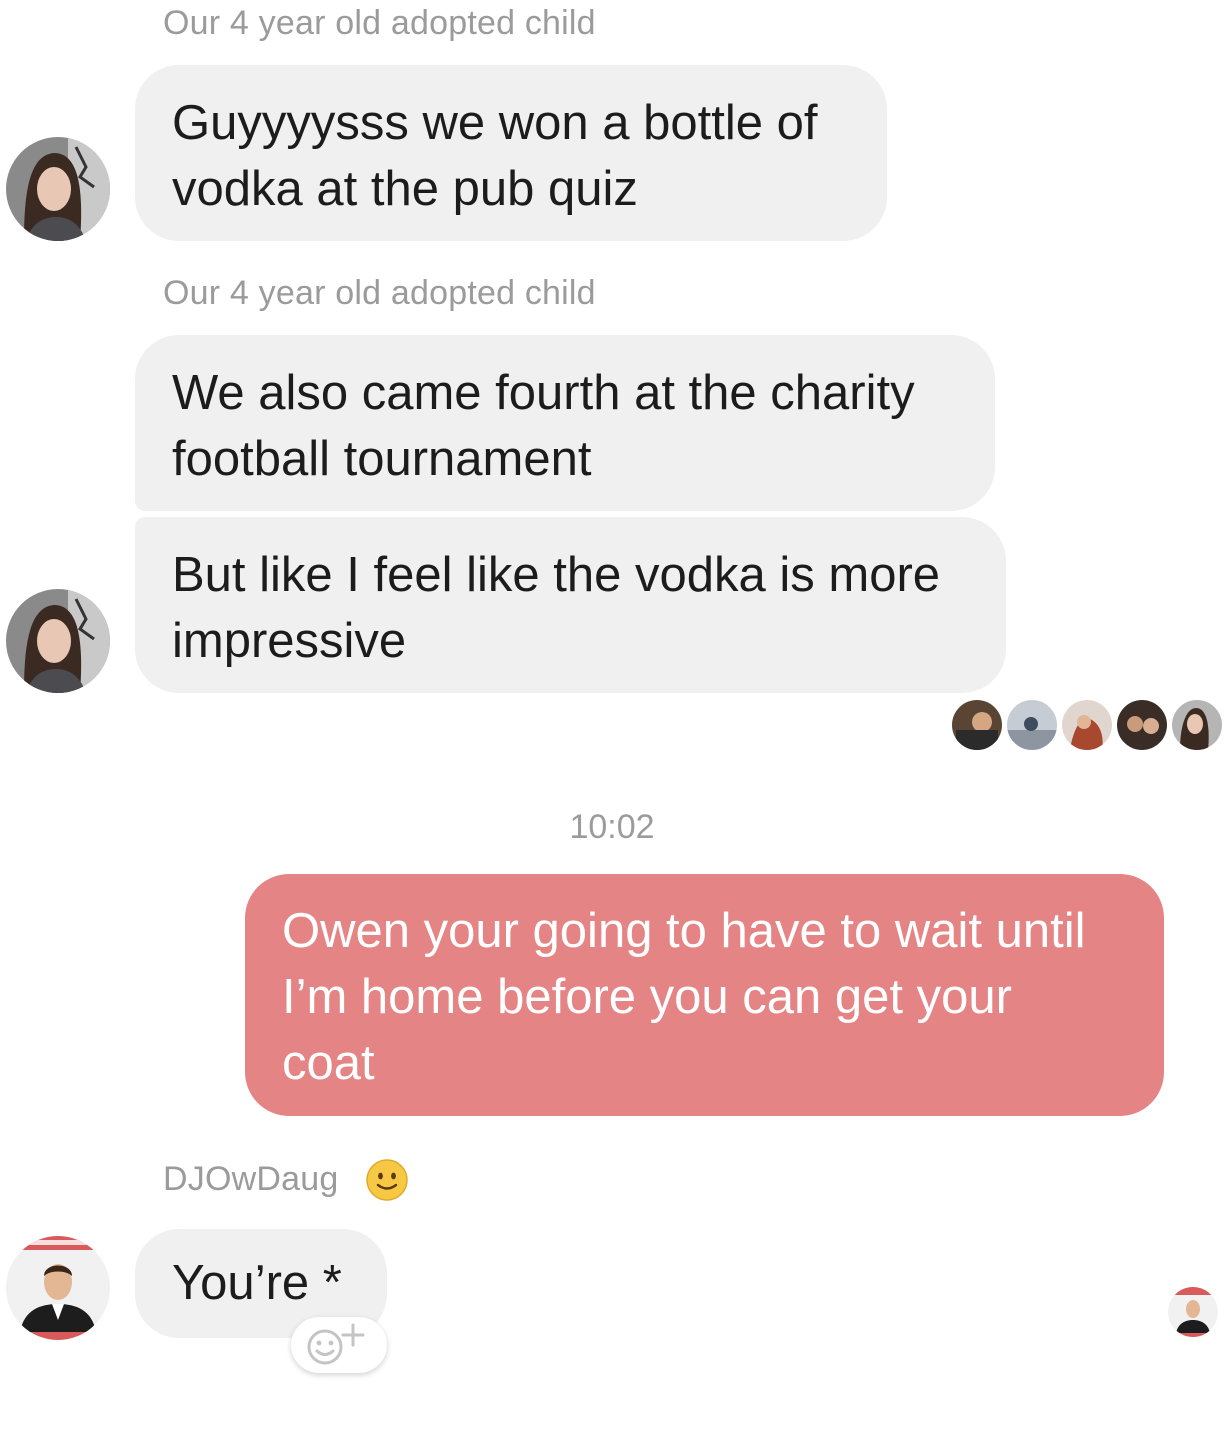 The image size is (1224, 1432). What do you see at coordinates (251, 1179) in the screenshot?
I see `sender-name: DJOwDaug` at bounding box center [251, 1179].